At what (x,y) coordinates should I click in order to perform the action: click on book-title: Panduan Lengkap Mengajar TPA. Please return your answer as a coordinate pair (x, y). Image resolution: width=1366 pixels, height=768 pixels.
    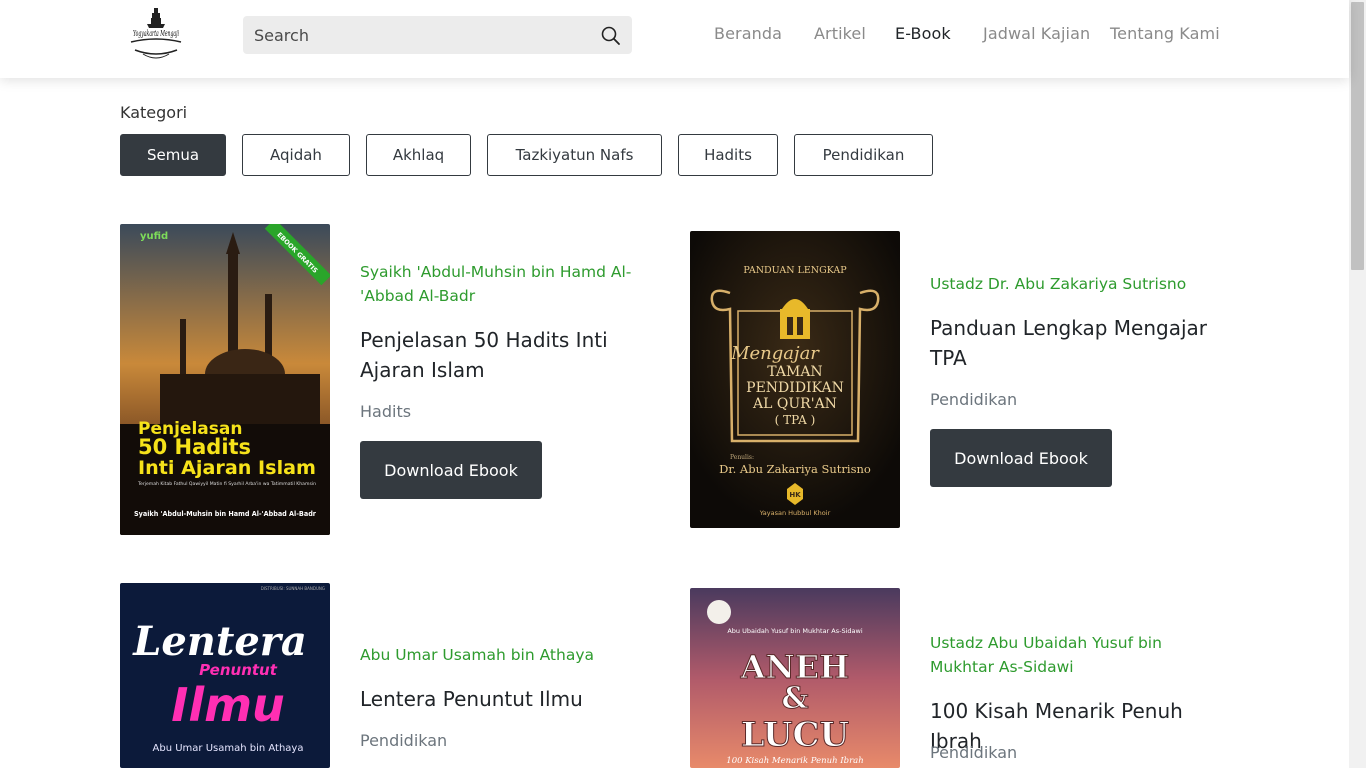
    Looking at the image, I should click on (1080, 343).